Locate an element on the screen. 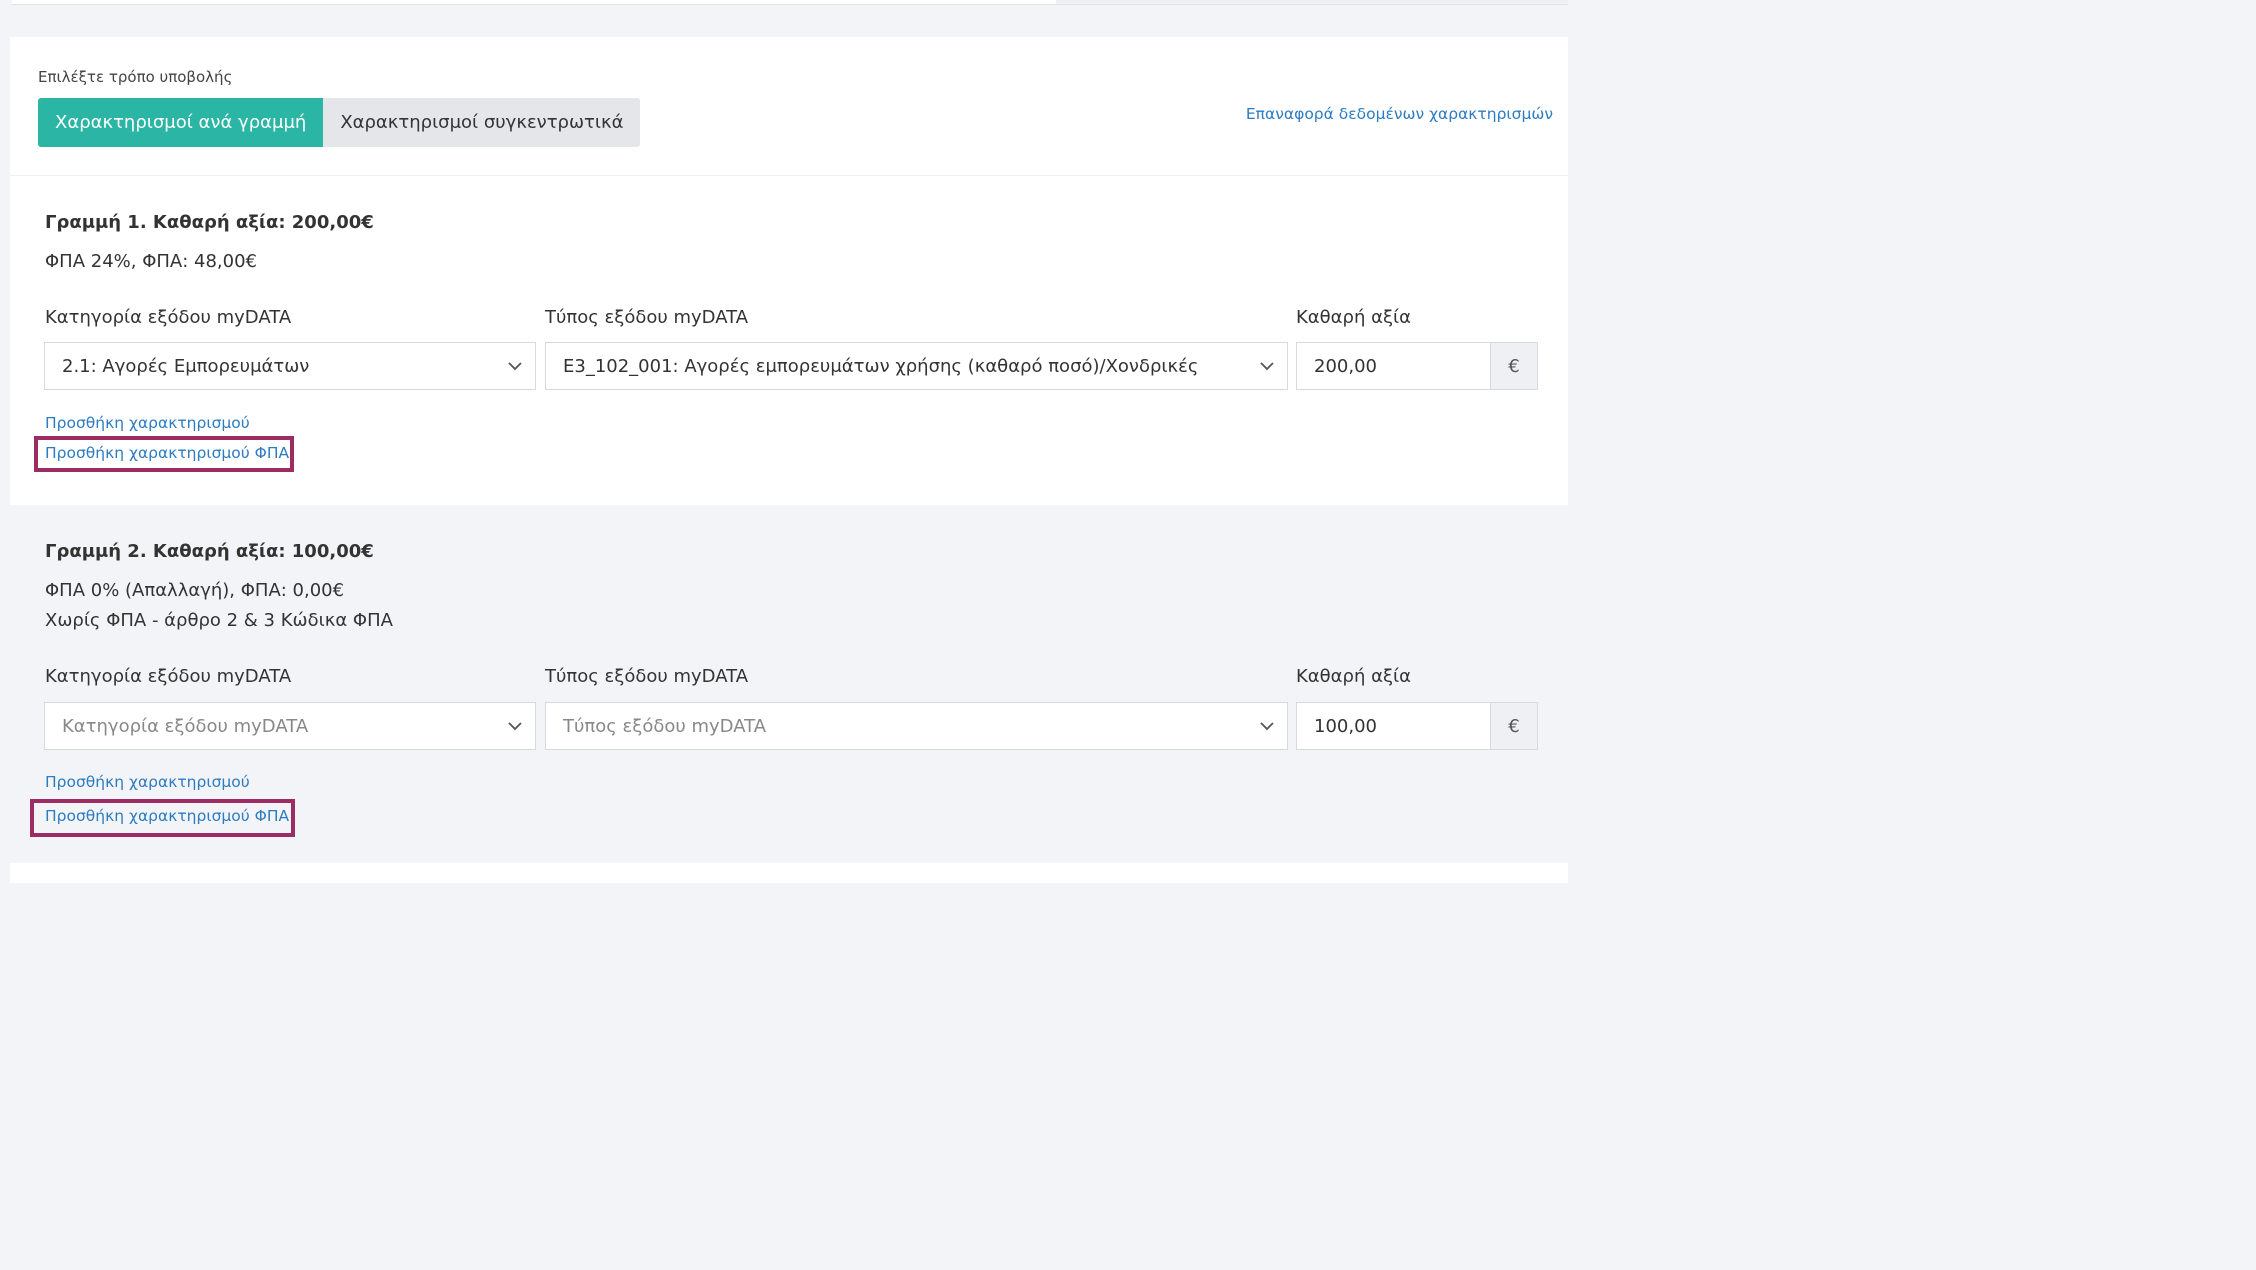  net-value-input: 100,00 is located at coordinates (1393, 726).